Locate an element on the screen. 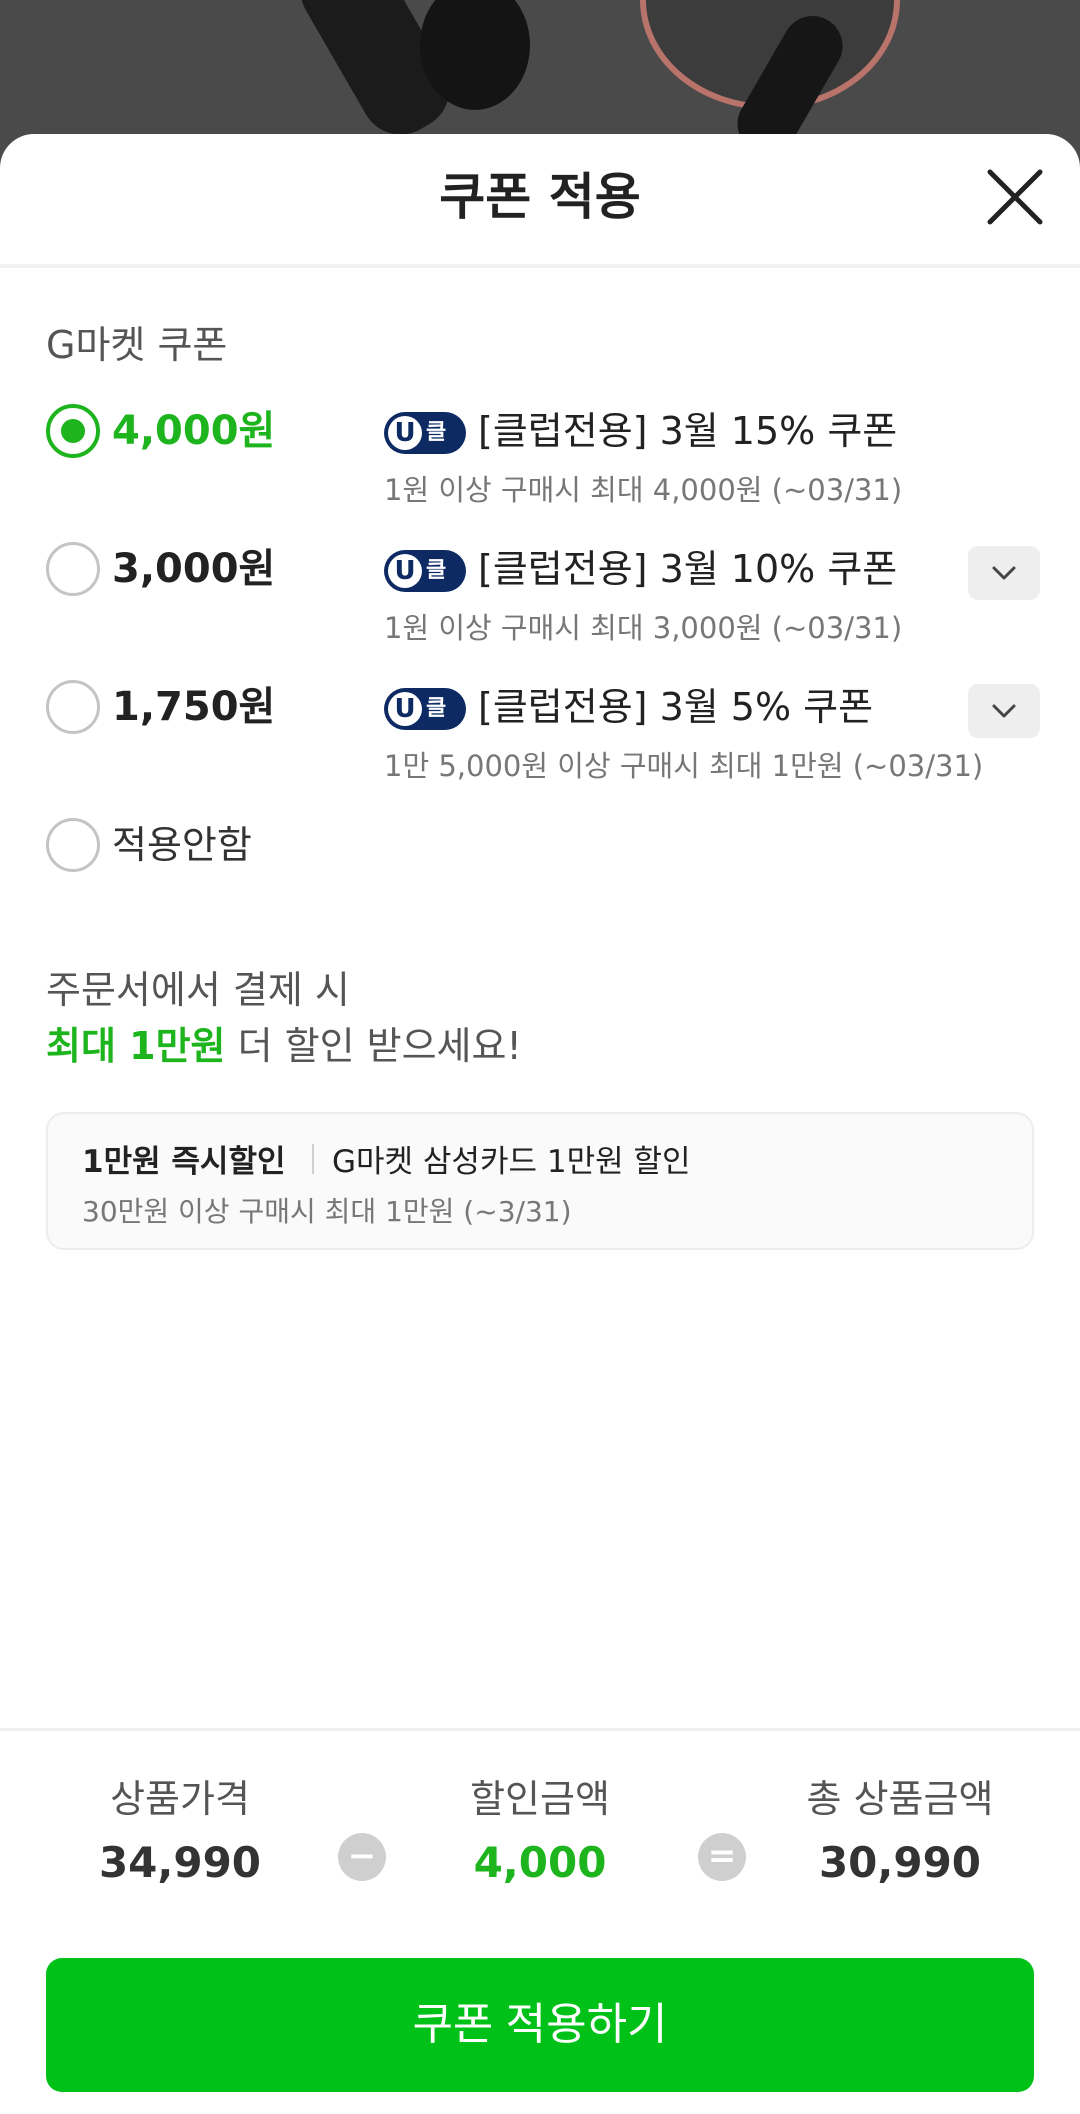  card-offer-condition: 30만원 이상 구매시 최대 1만원 (~3/31) is located at coordinates (327, 1211).